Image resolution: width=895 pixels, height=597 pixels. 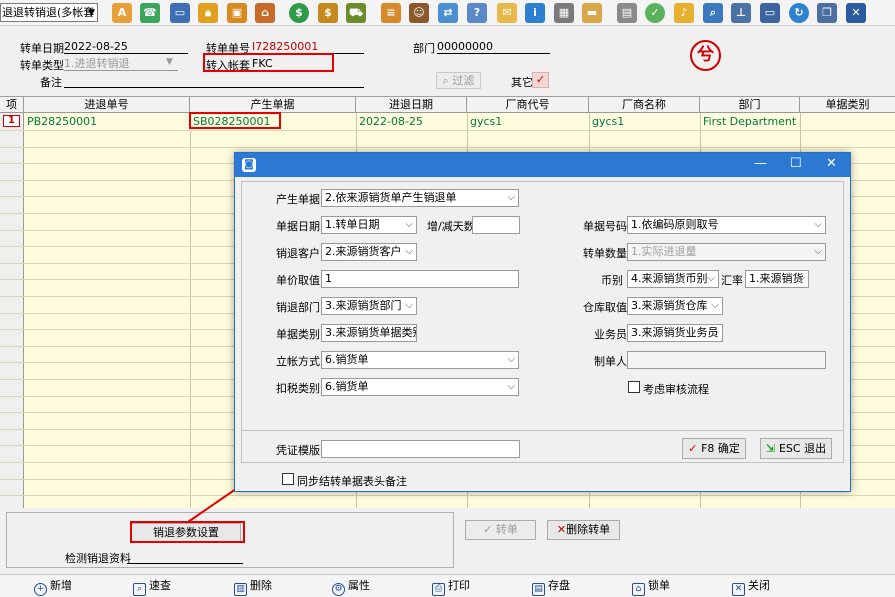 I want to click on sync-label: 同步结转单据表头备注, so click(x=352, y=481).